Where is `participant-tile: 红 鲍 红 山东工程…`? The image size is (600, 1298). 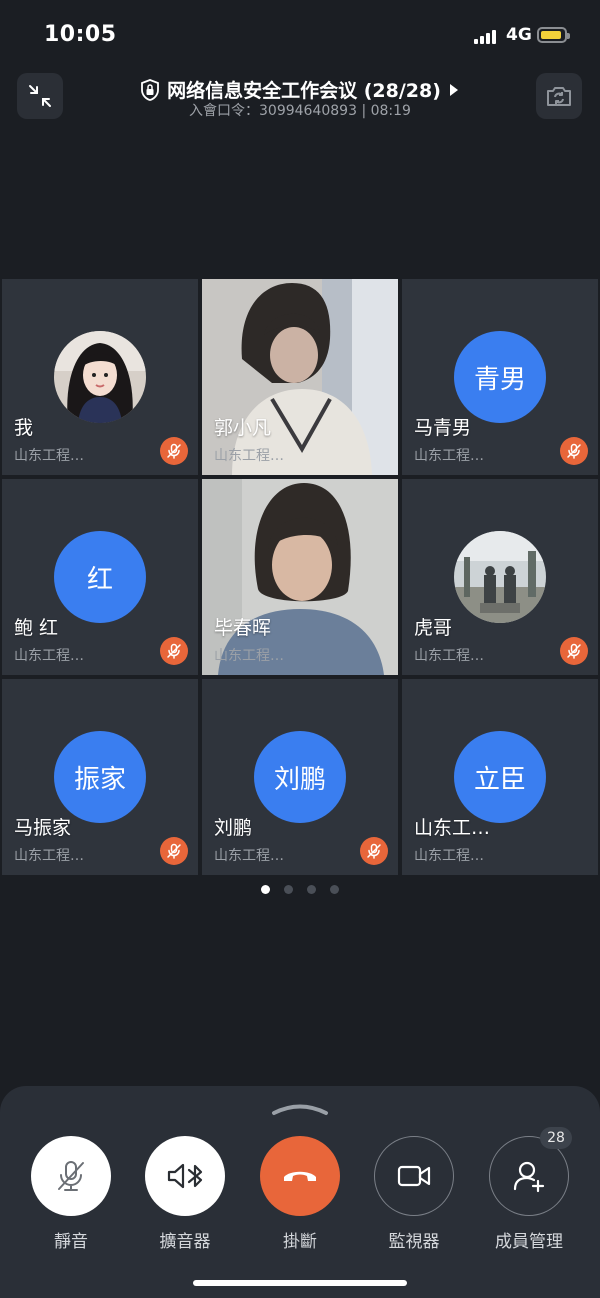
participant-tile: 红 鲍 红 山东工程… is located at coordinates (100, 577).